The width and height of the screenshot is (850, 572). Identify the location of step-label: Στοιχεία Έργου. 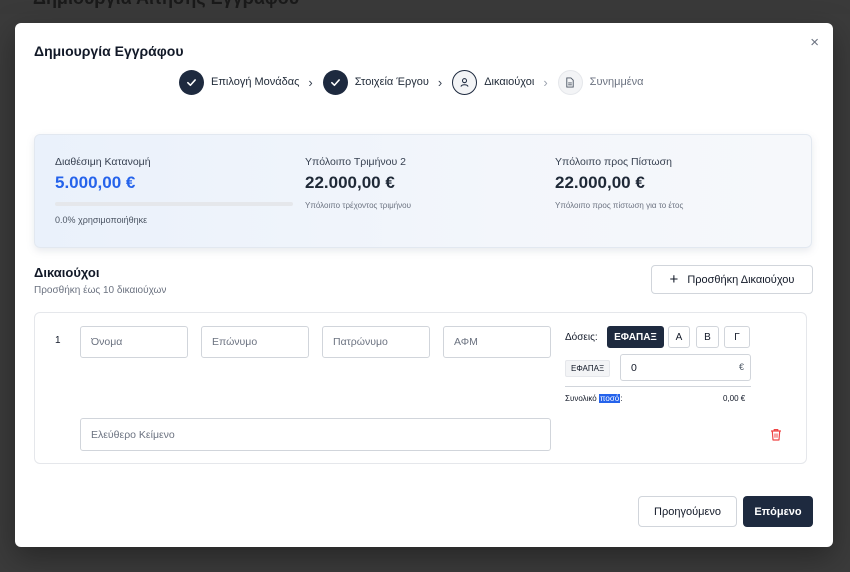
(391, 82).